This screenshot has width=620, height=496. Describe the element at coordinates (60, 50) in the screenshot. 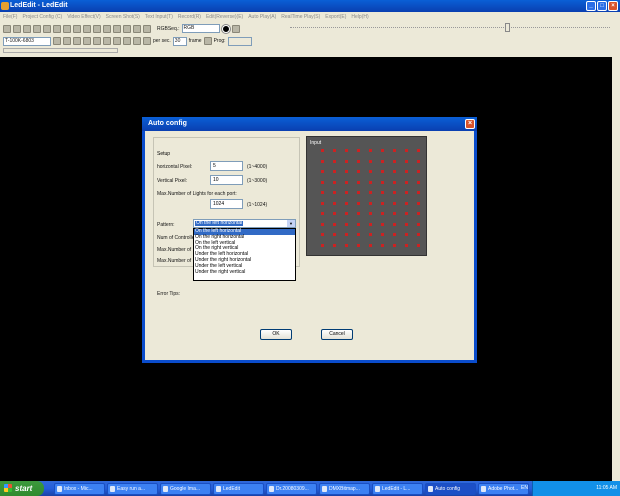

I see `progress-fill` at that location.